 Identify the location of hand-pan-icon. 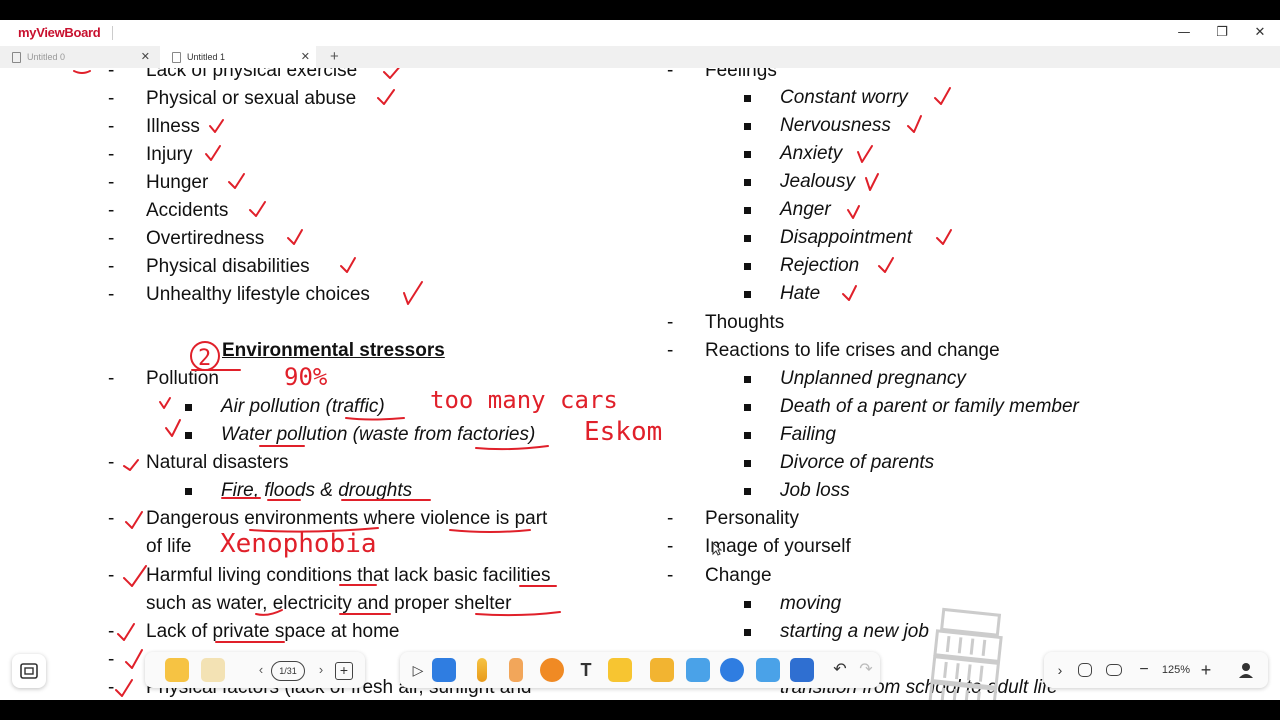
(444, 670).